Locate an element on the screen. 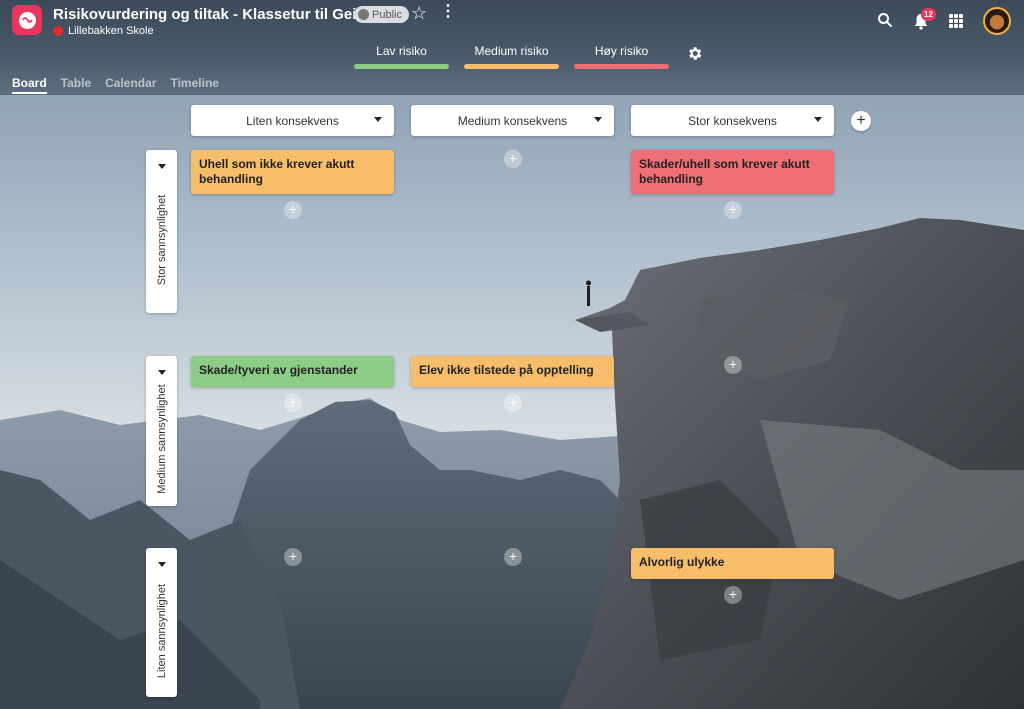  column-header-label: Liten konsekvens is located at coordinates (292, 120).